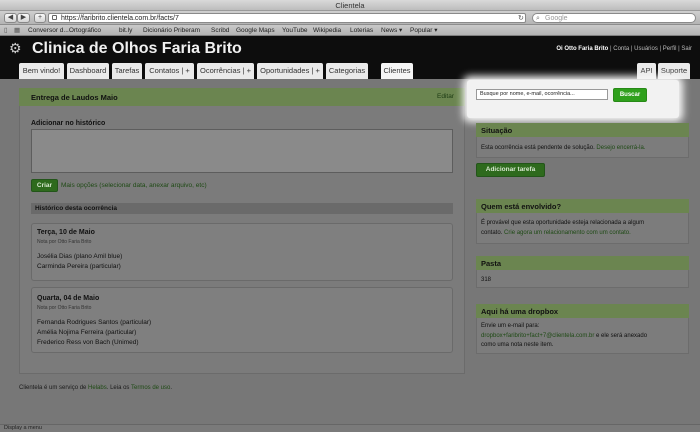 This screenshot has width=700, height=432. What do you see at coordinates (630, 95) in the screenshot?
I see `search-button: Buscar` at bounding box center [630, 95].